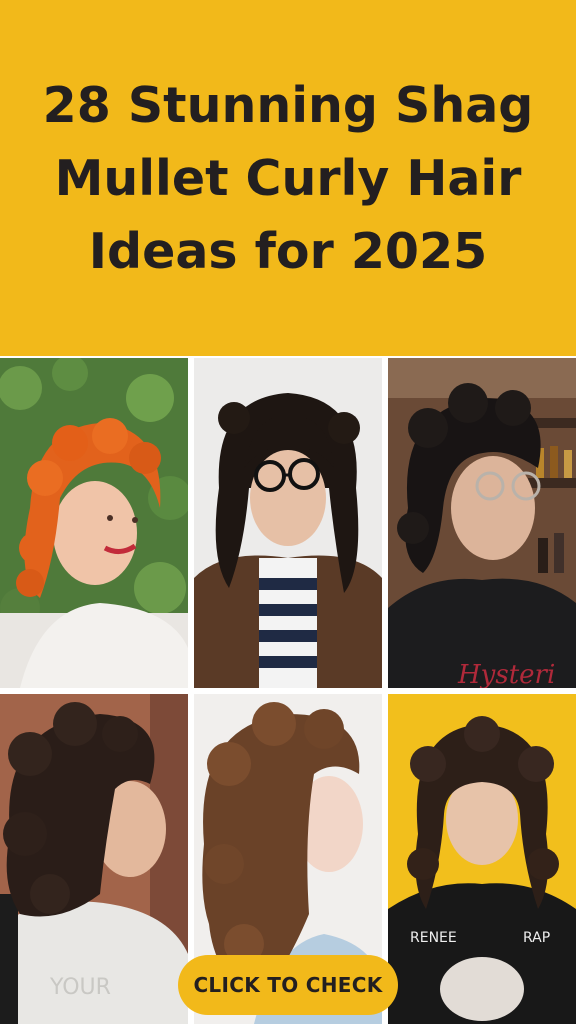 The width and height of the screenshot is (576, 1024). What do you see at coordinates (94, 859) in the screenshot?
I see `photo-dark-curly-shag-profile: YOUR` at bounding box center [94, 859].